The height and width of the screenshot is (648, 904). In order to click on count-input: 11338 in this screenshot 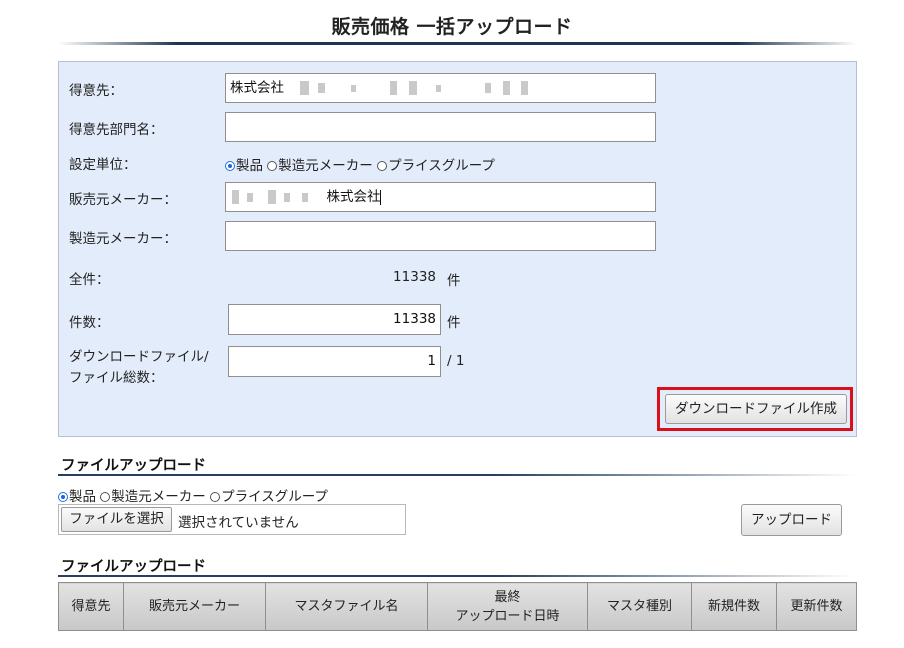, I will do `click(334, 319)`.